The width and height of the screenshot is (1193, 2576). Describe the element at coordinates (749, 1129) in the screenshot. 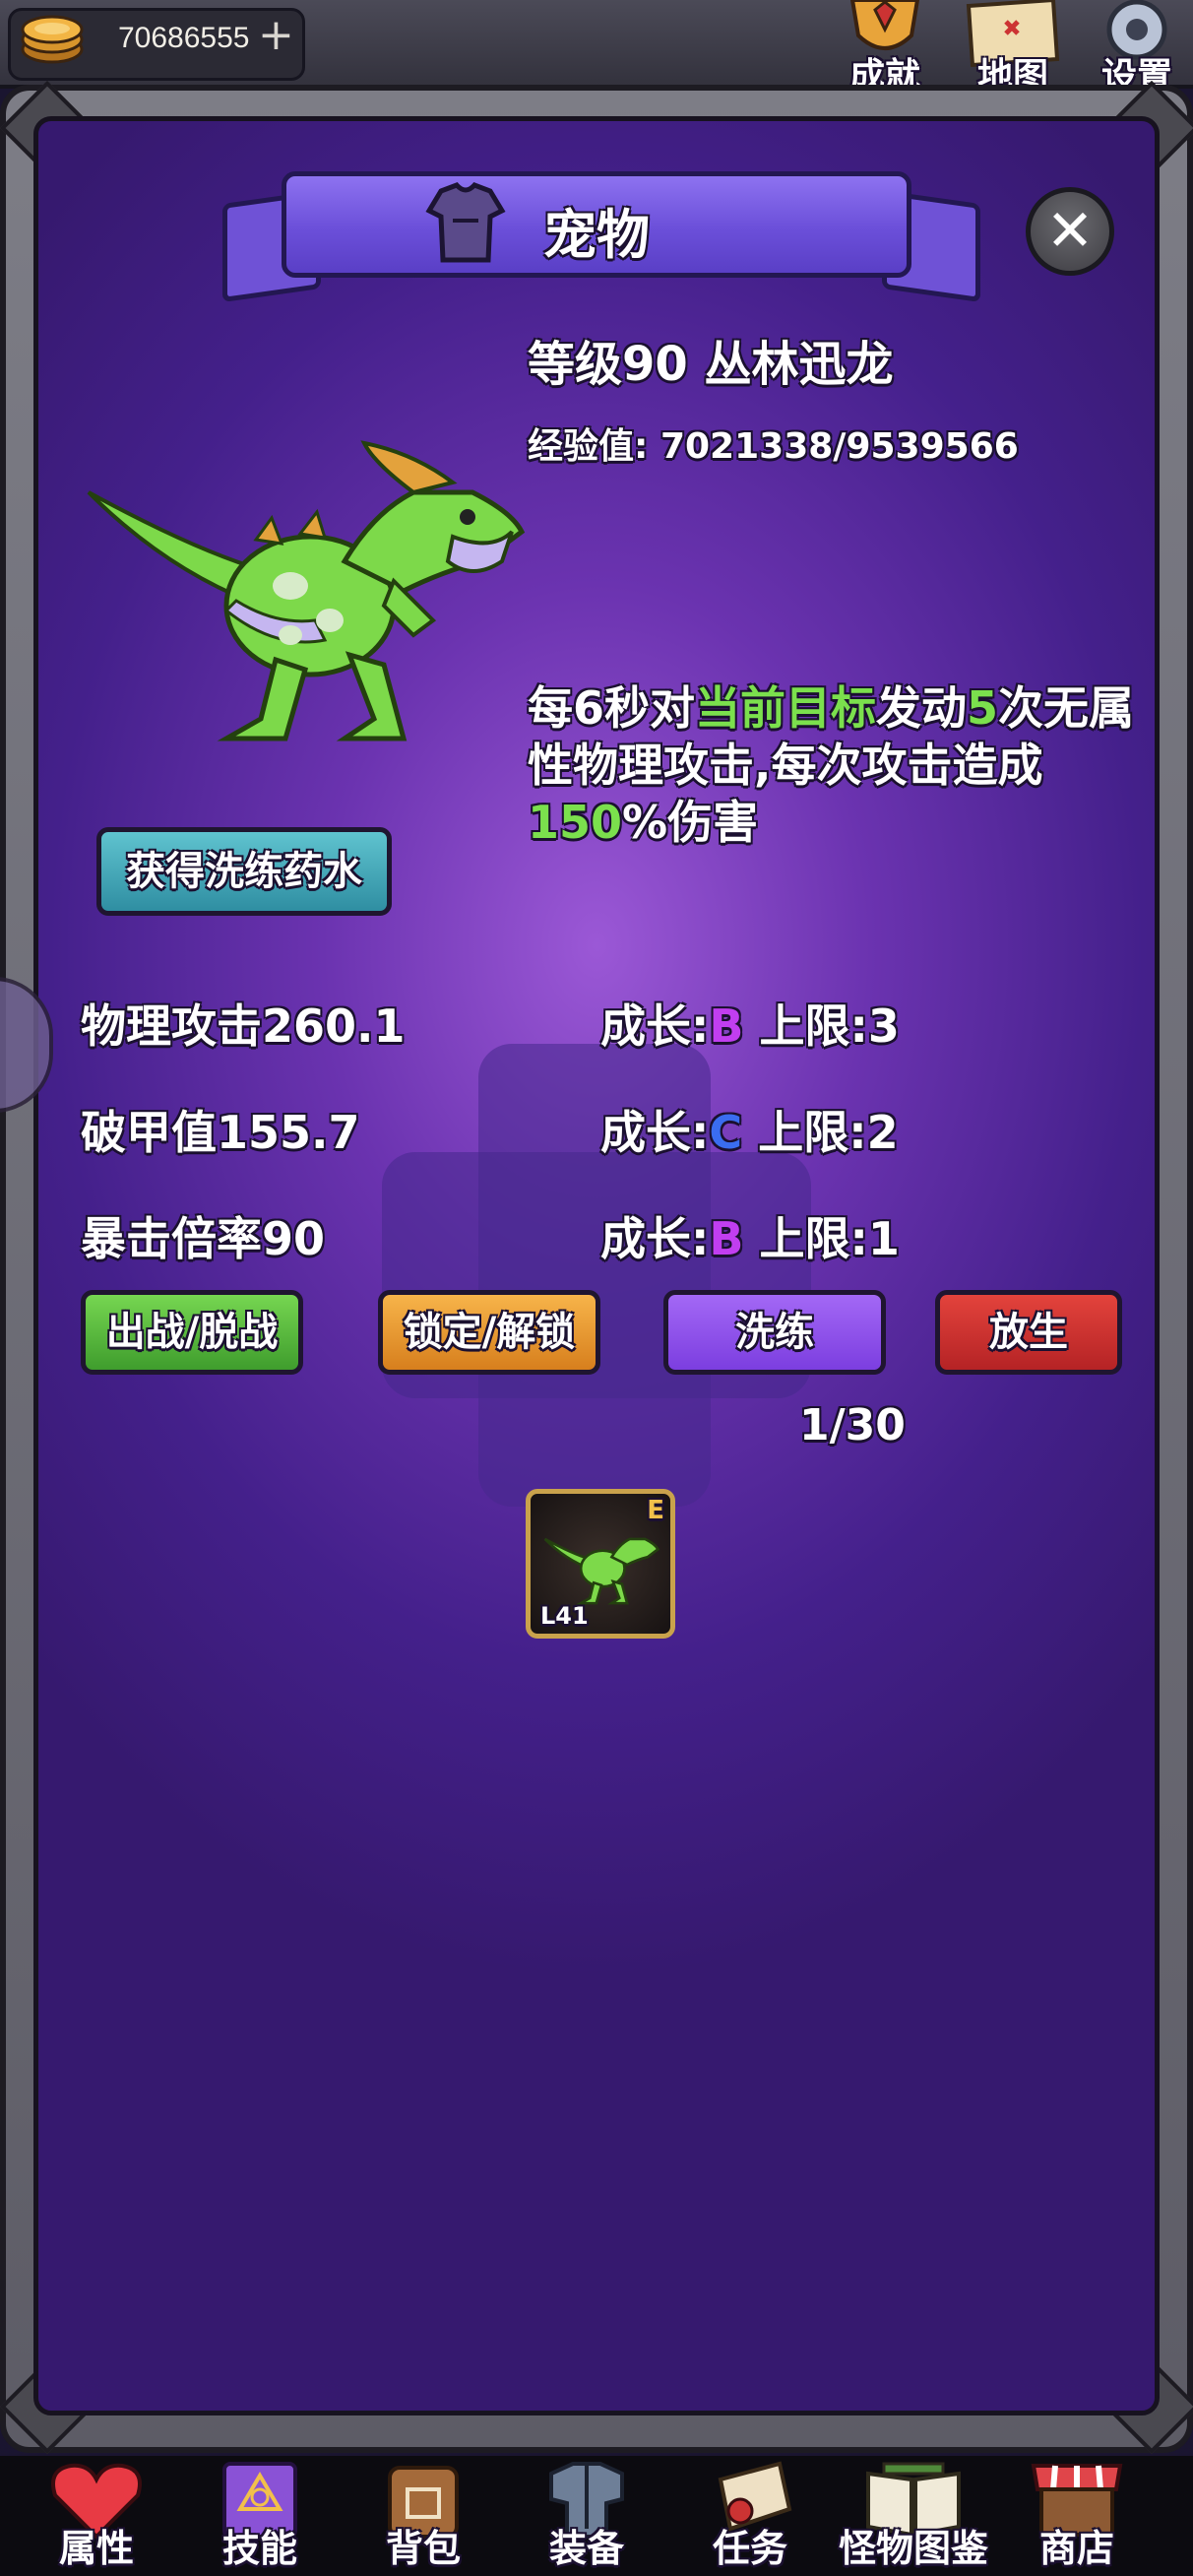

I see `stat-growth-row: 成长:C 上限:2` at that location.